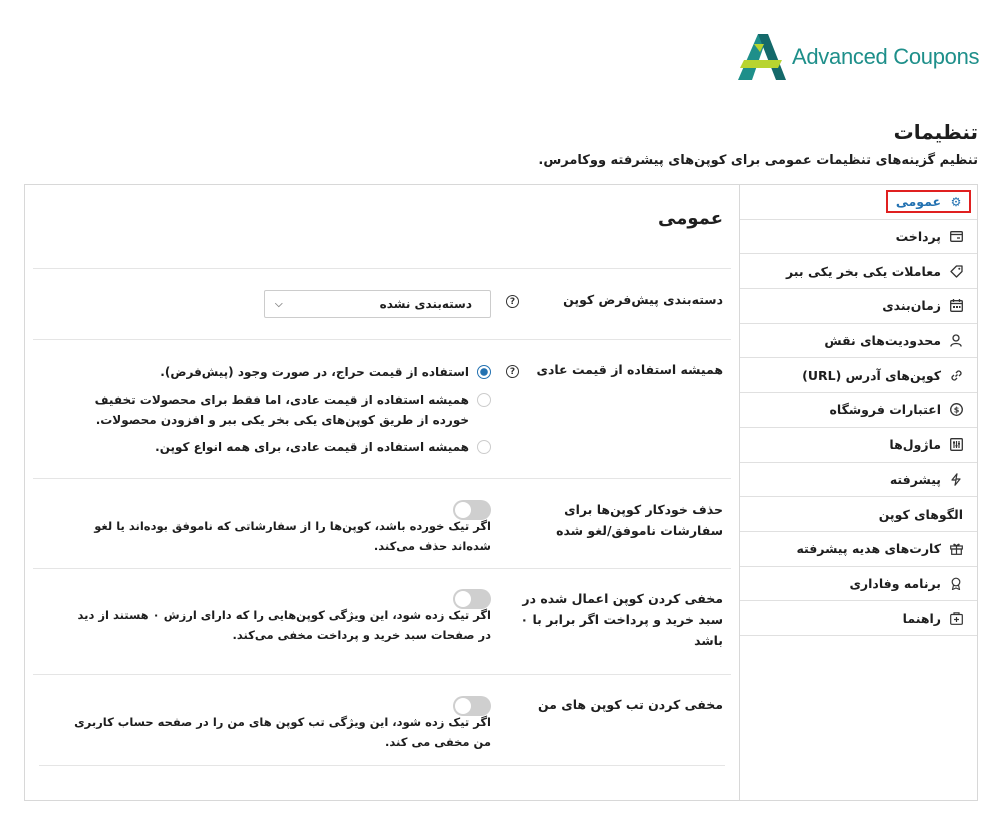  Describe the element at coordinates (956, 237) in the screenshot. I see `credit-card-icon` at that location.